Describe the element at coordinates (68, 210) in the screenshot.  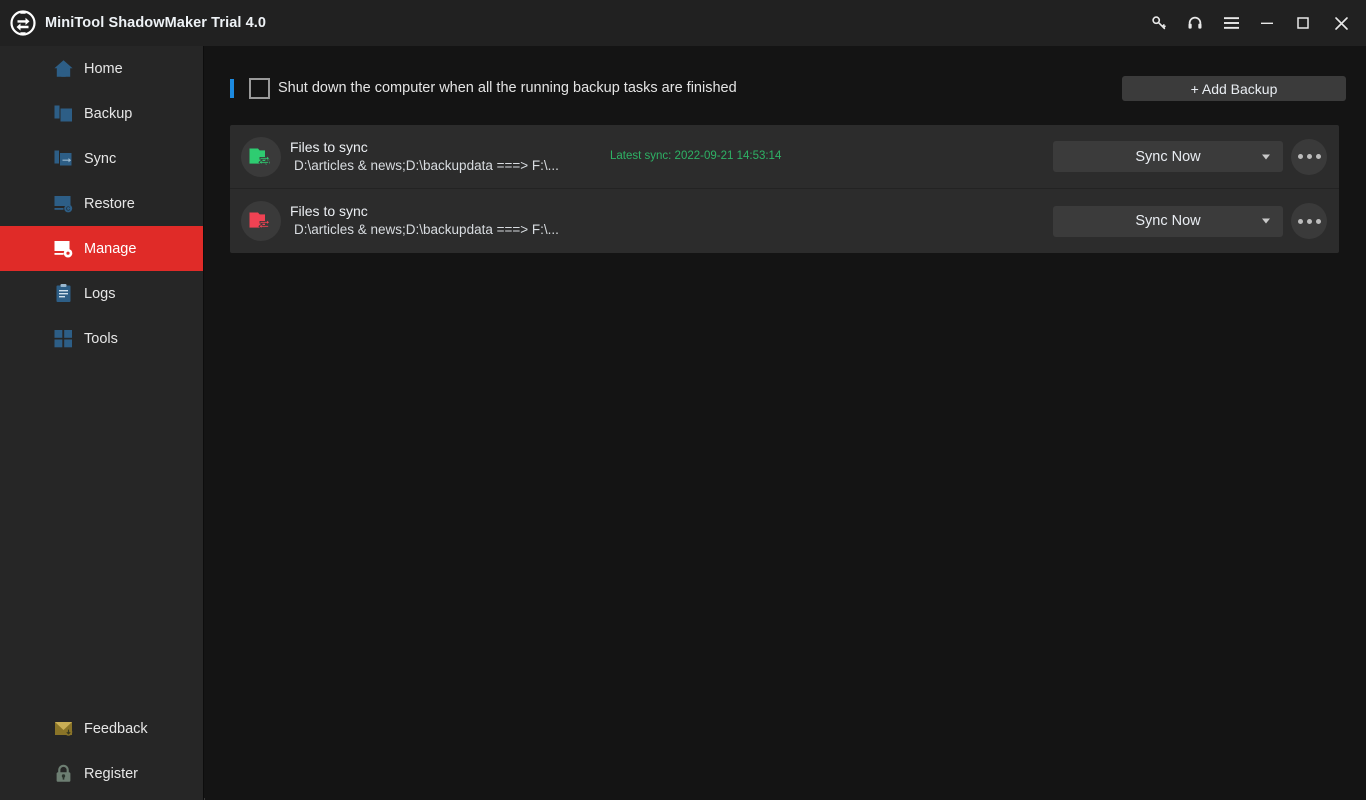
I see `svg-text: C` at that location.